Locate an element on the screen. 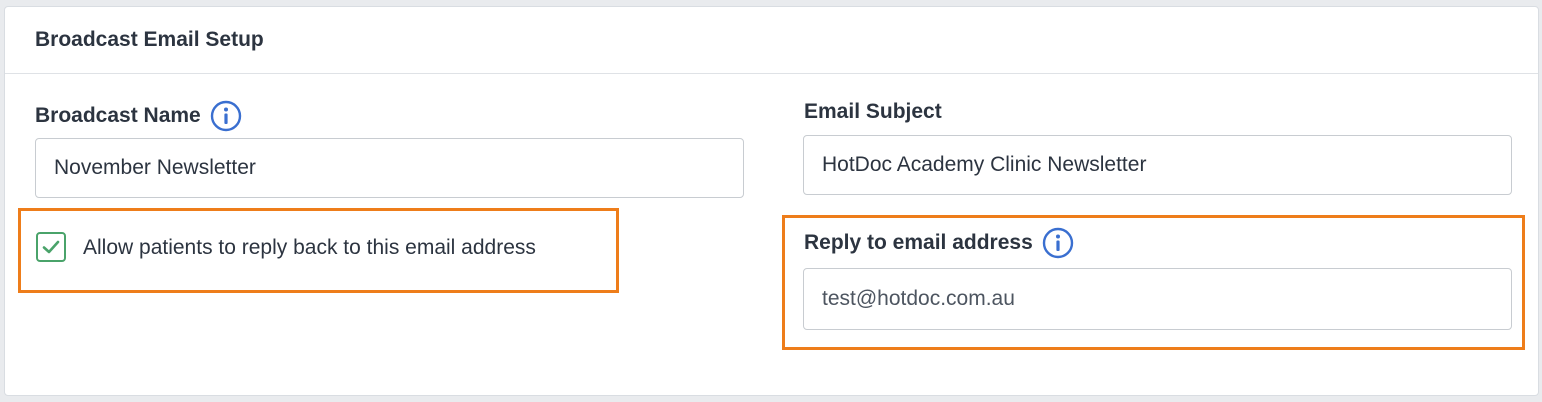 Image resolution: width=1542 pixels, height=402 pixels. broadcast-name-label: Broadcast Name is located at coordinates (118, 115).